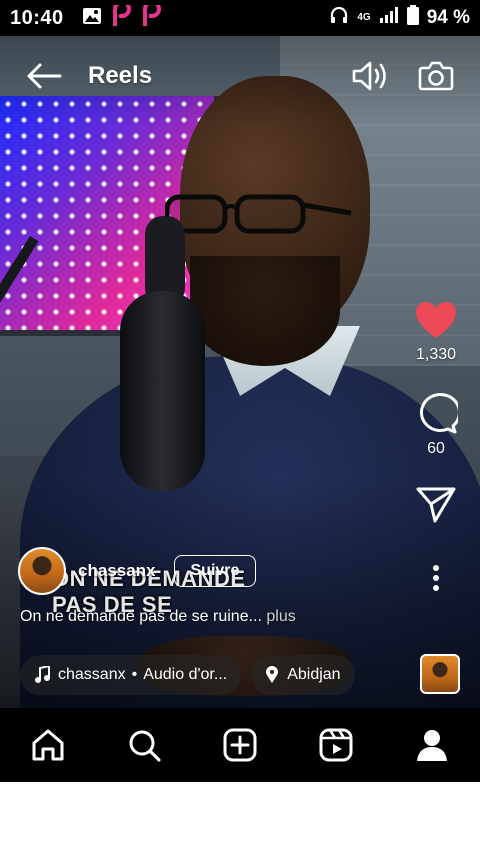 The width and height of the screenshot is (480, 854). What do you see at coordinates (215, 571) in the screenshot?
I see `follow-button: Suivre` at bounding box center [215, 571].